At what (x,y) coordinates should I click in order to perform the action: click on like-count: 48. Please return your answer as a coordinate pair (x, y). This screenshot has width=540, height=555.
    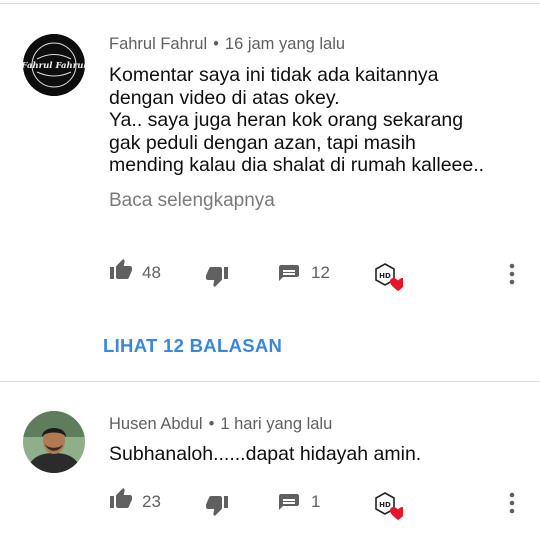
    Looking at the image, I should click on (151, 272).